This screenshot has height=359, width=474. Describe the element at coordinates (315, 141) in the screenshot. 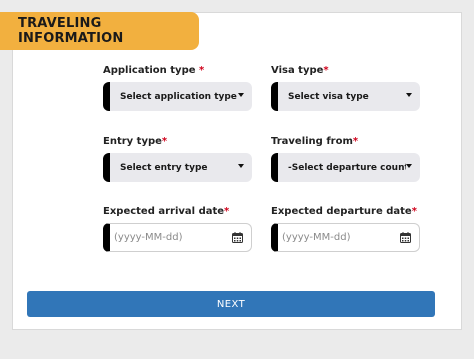

I see `traveling-from-label: Traveling from*` at that location.